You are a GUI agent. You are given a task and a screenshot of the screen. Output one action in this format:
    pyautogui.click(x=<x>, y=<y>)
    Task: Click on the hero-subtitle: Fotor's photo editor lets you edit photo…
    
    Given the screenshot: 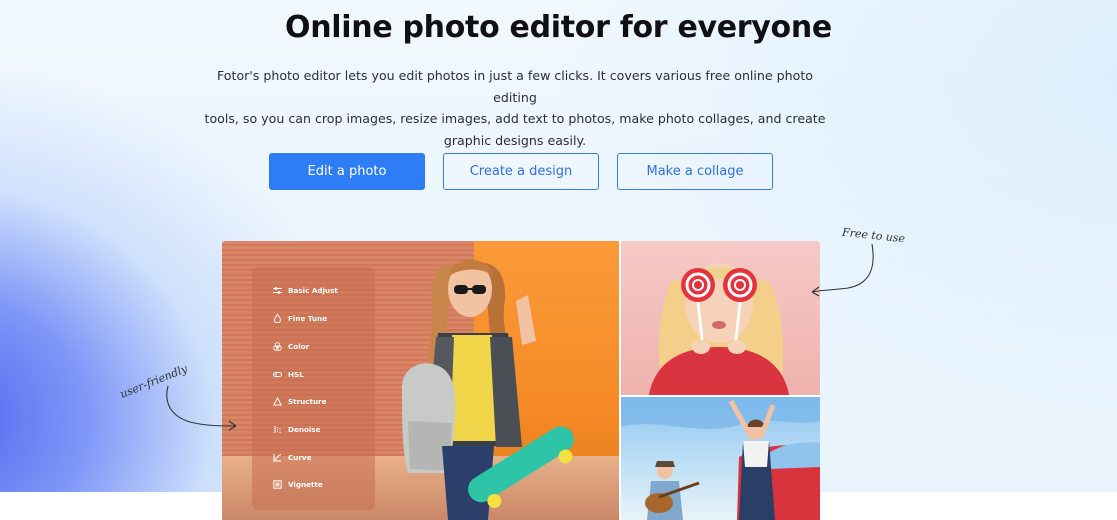 What is the action you would take?
    pyautogui.click(x=515, y=108)
    